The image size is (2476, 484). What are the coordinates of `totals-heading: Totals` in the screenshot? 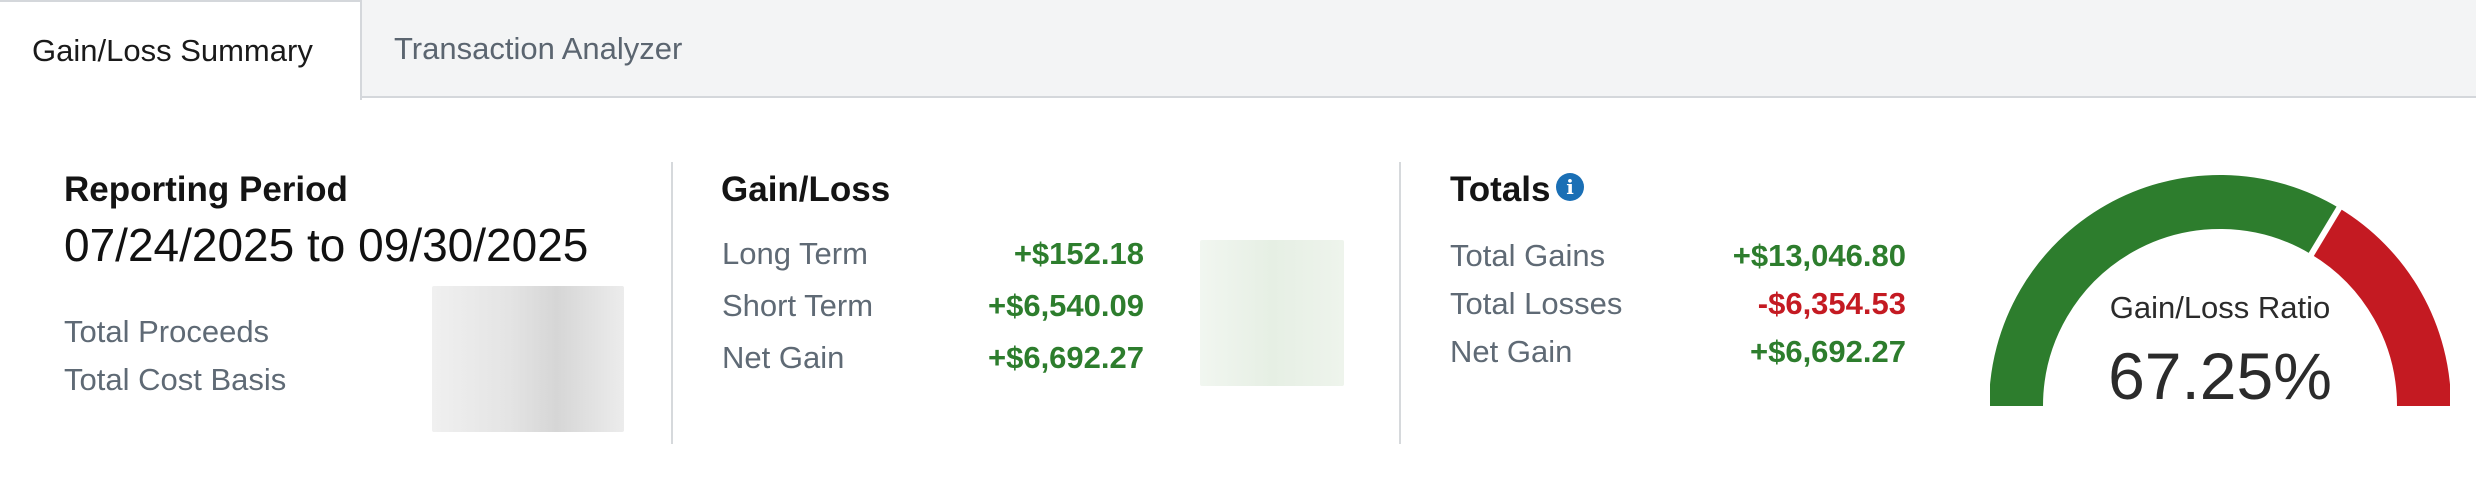 It's located at (1500, 189).